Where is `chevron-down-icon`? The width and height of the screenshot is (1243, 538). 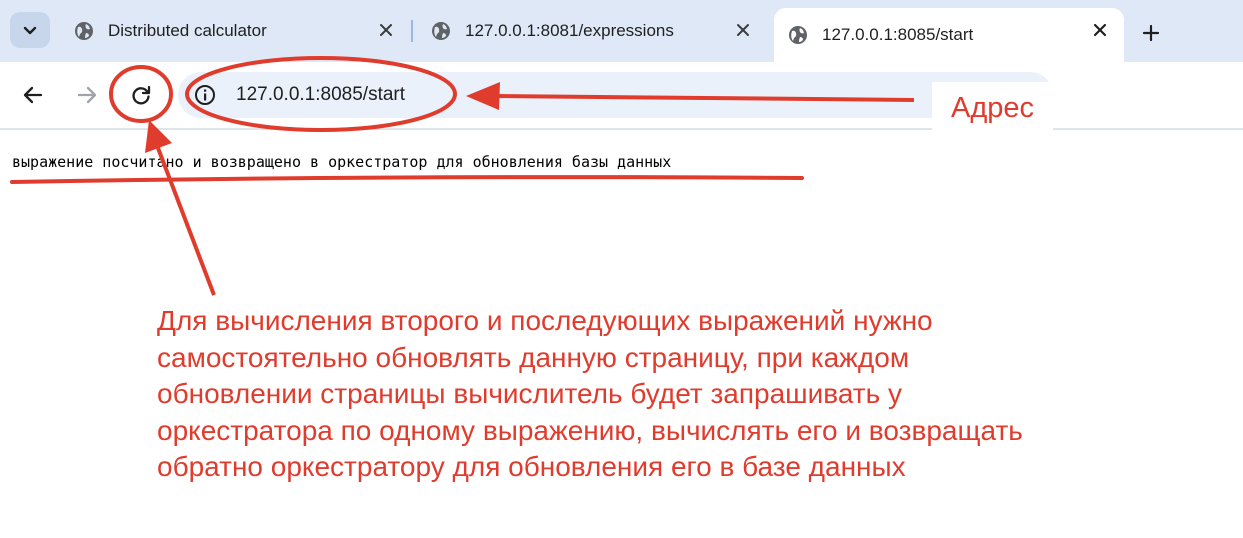 chevron-down-icon is located at coordinates (30, 30).